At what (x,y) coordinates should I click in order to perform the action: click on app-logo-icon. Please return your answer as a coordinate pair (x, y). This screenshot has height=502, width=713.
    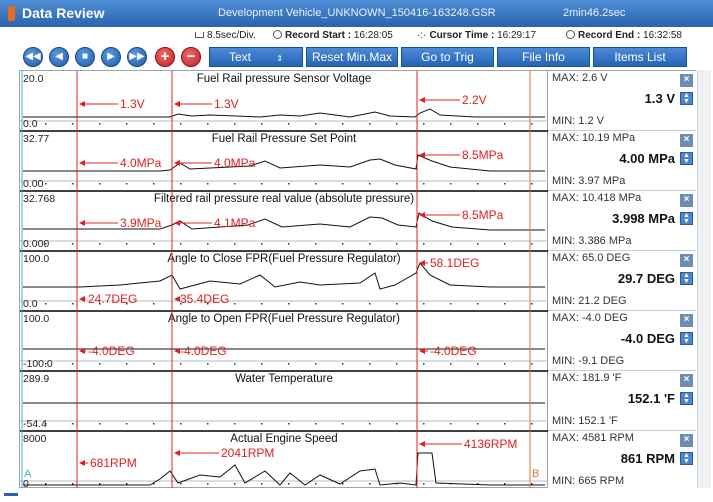
    Looking at the image, I should click on (11, 13).